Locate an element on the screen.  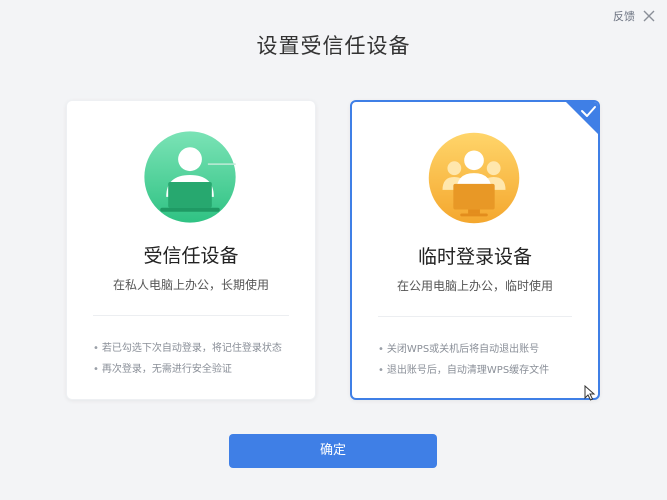
topbar: 反馈 is located at coordinates (635, 16).